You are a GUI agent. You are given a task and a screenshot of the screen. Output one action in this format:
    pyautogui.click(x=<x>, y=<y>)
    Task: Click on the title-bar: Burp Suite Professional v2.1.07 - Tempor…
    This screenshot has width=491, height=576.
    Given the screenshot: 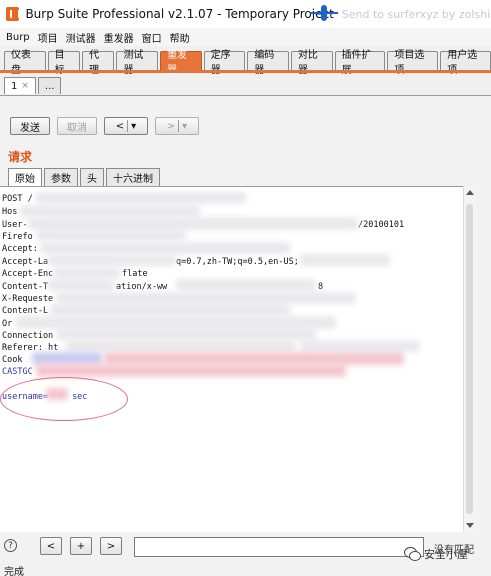 What is the action you would take?
    pyautogui.click(x=245, y=14)
    